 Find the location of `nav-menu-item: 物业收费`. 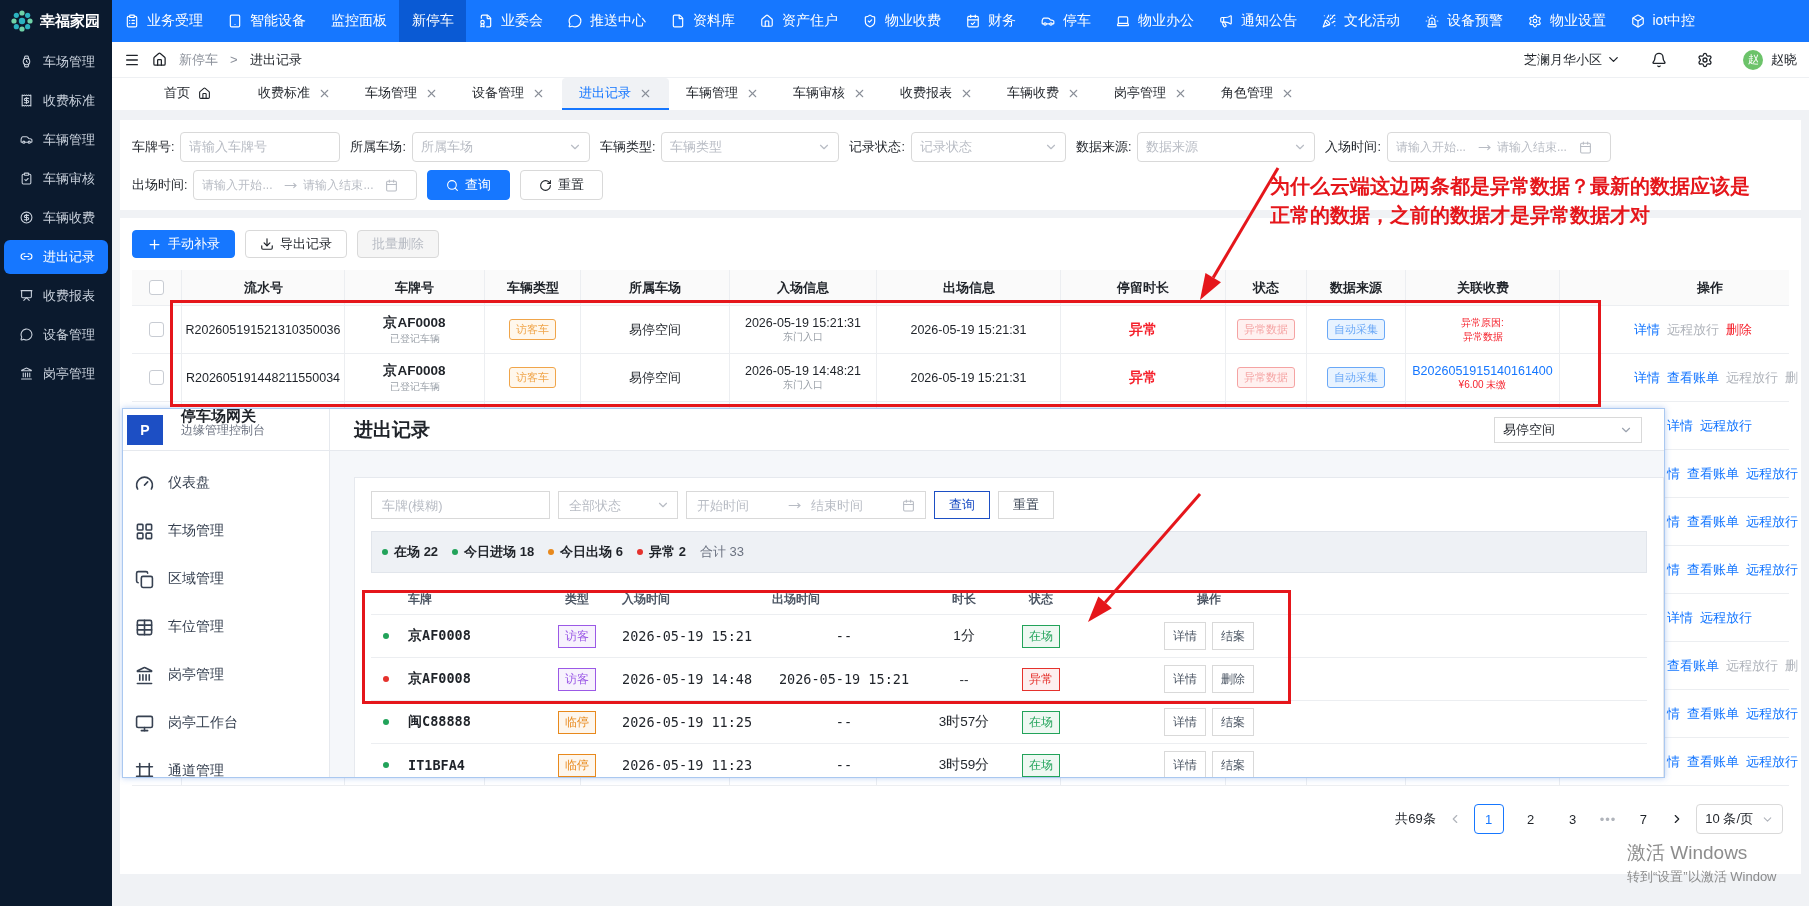

nav-menu-item: 物业收费 is located at coordinates (901, 21).